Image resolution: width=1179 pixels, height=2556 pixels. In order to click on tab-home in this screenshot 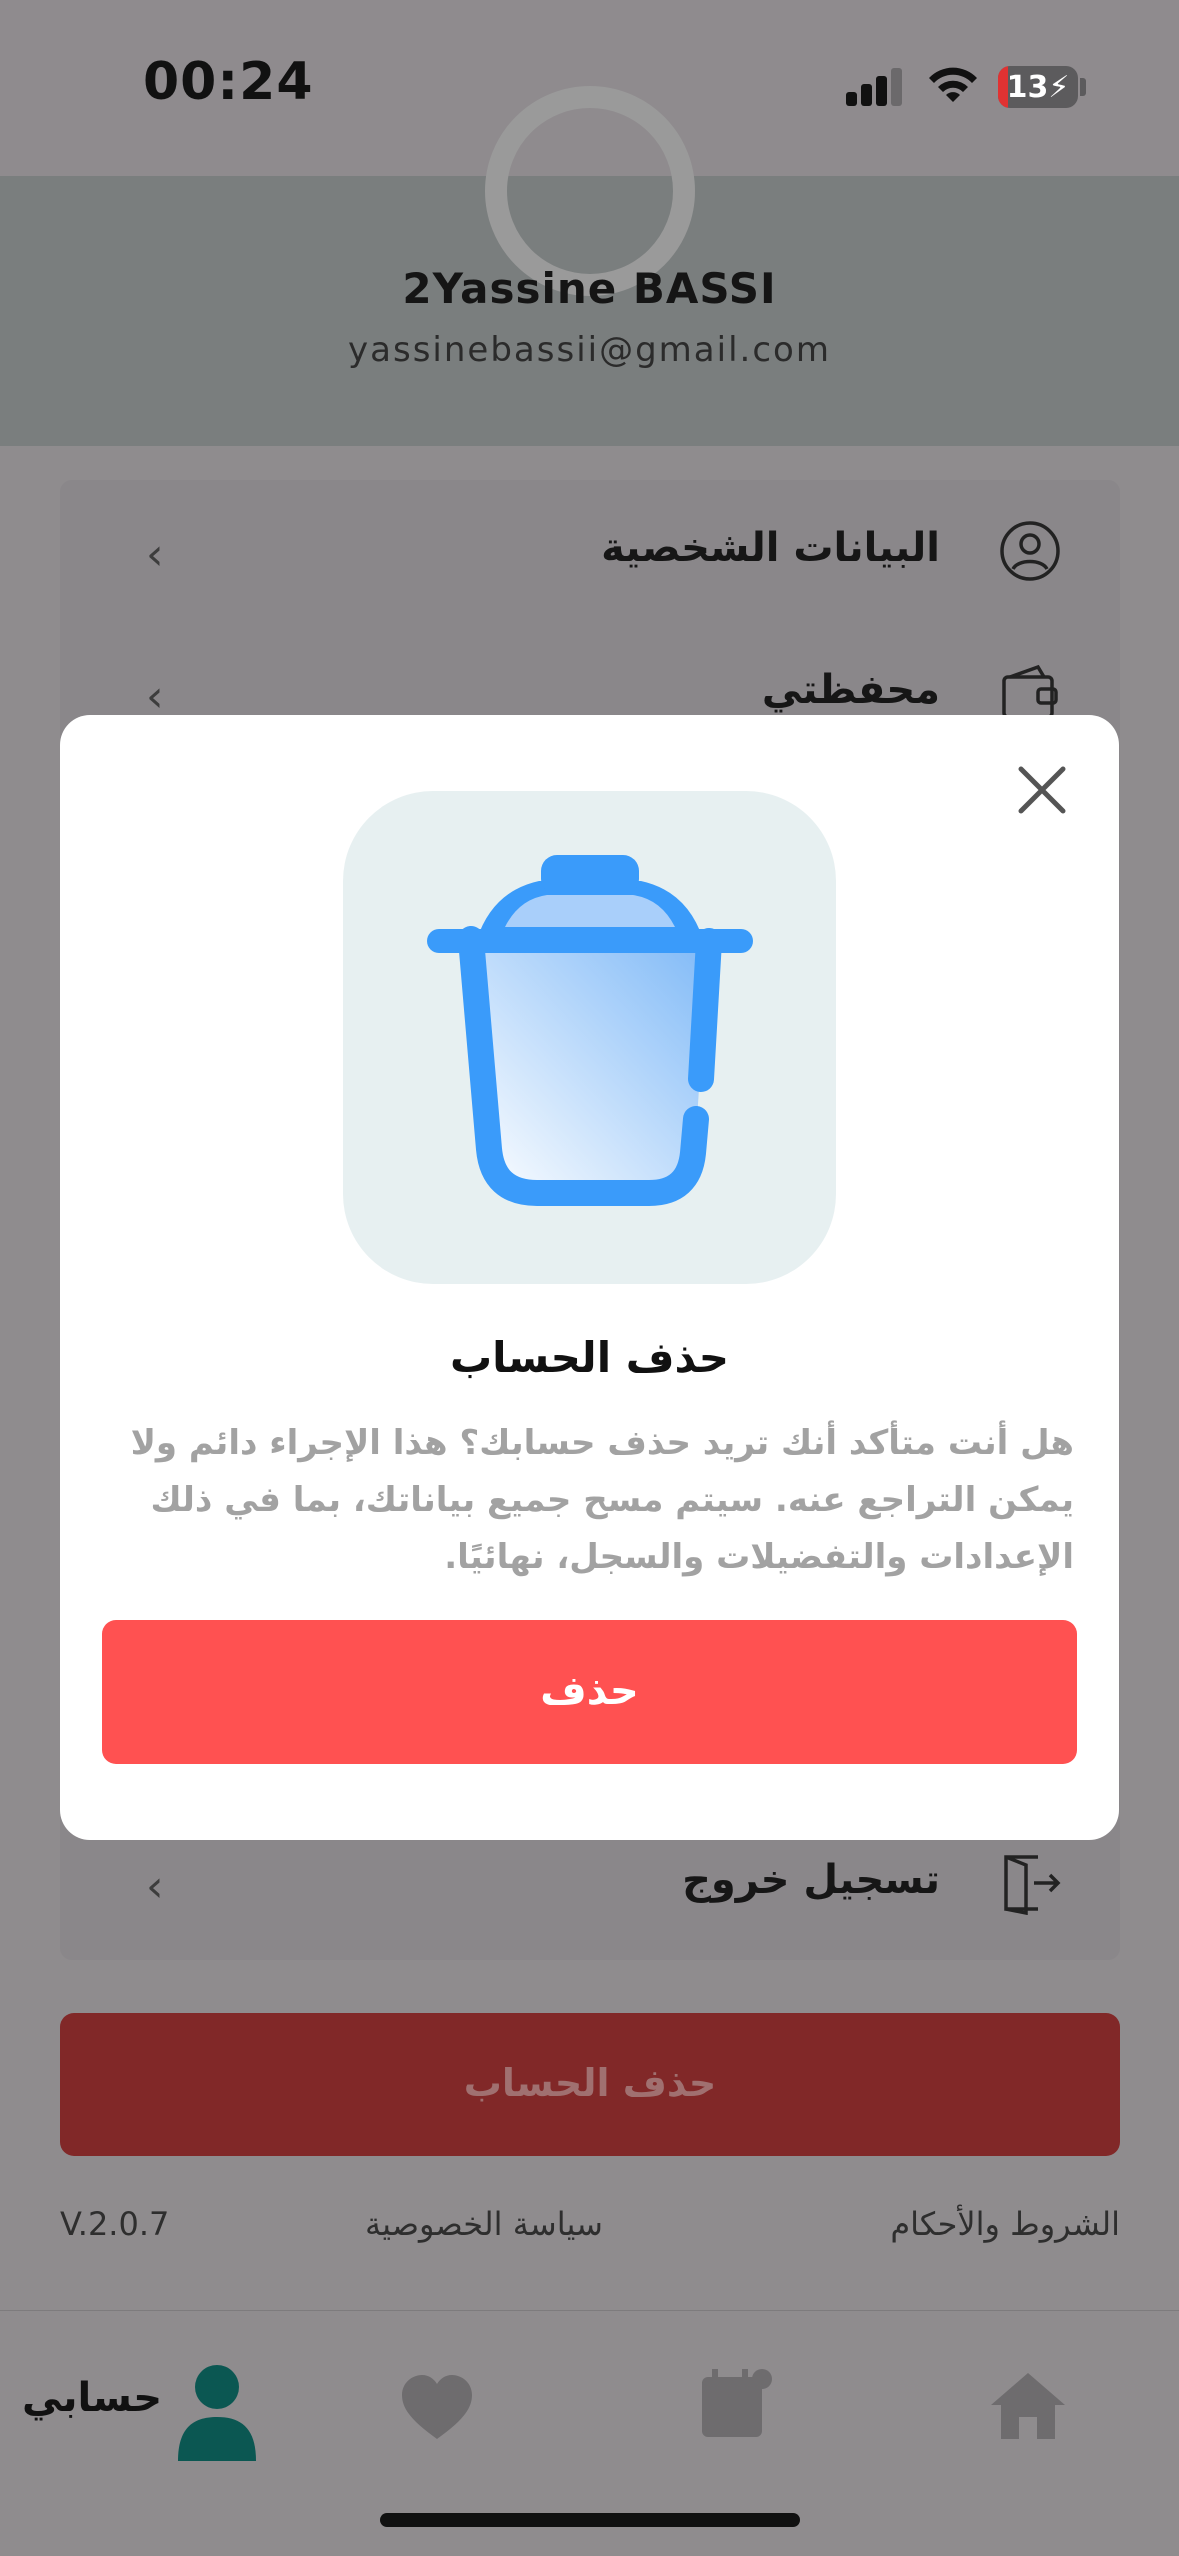, I will do `click(1028, 2406)`.